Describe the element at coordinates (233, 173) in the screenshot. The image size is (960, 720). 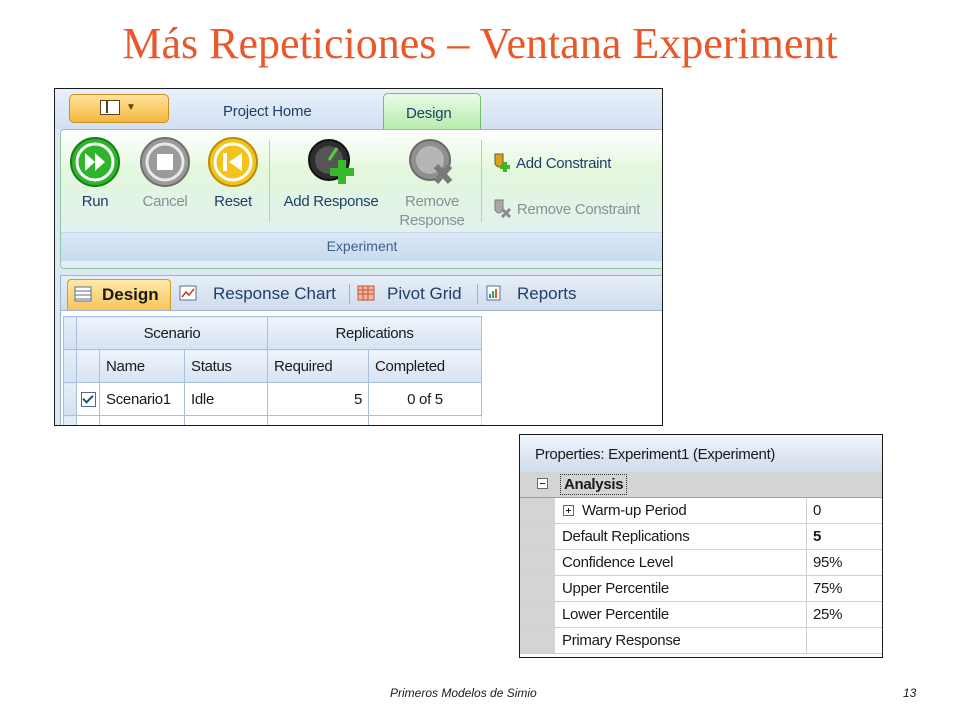
I see `reset-button: Reset` at that location.